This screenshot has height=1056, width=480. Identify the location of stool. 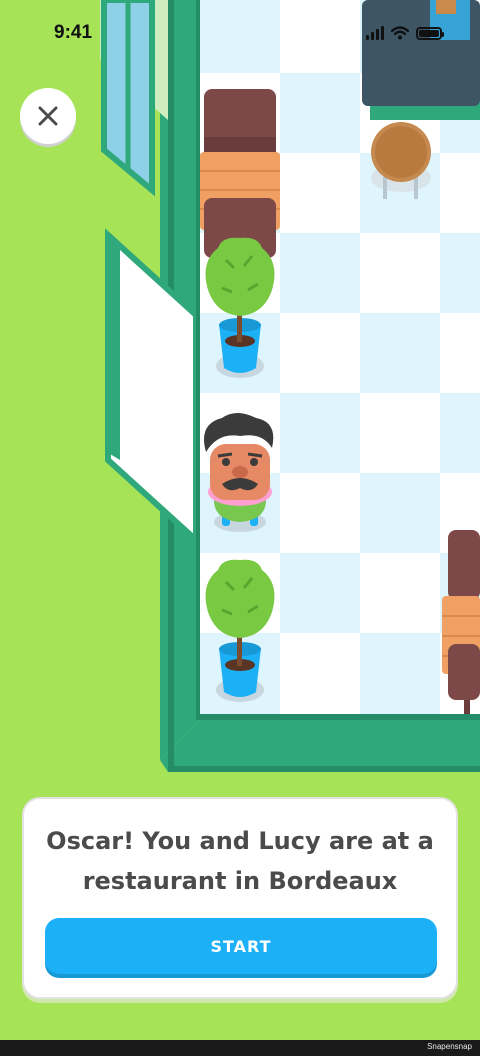
(401, 160).